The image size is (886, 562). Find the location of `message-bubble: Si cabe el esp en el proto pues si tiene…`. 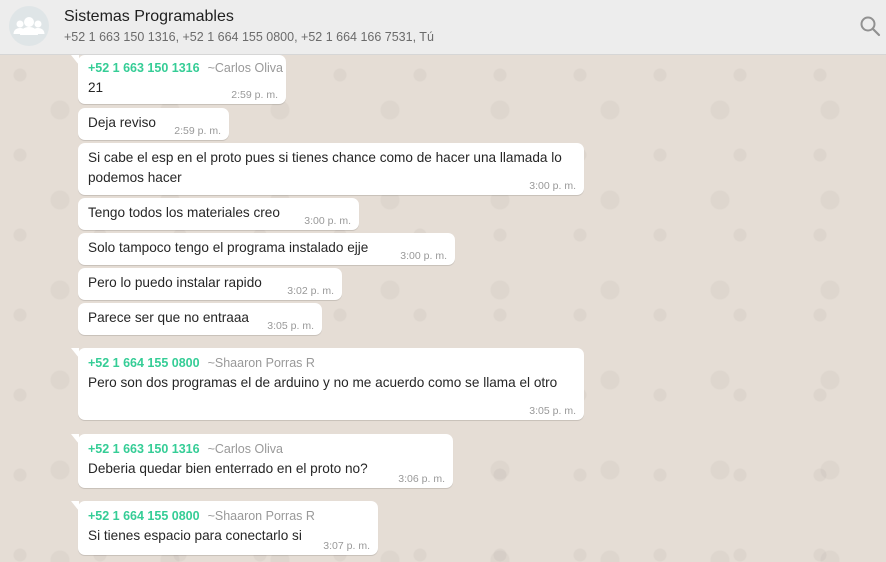

message-bubble: Si cabe el esp en el proto pues si tiene… is located at coordinates (331, 169).